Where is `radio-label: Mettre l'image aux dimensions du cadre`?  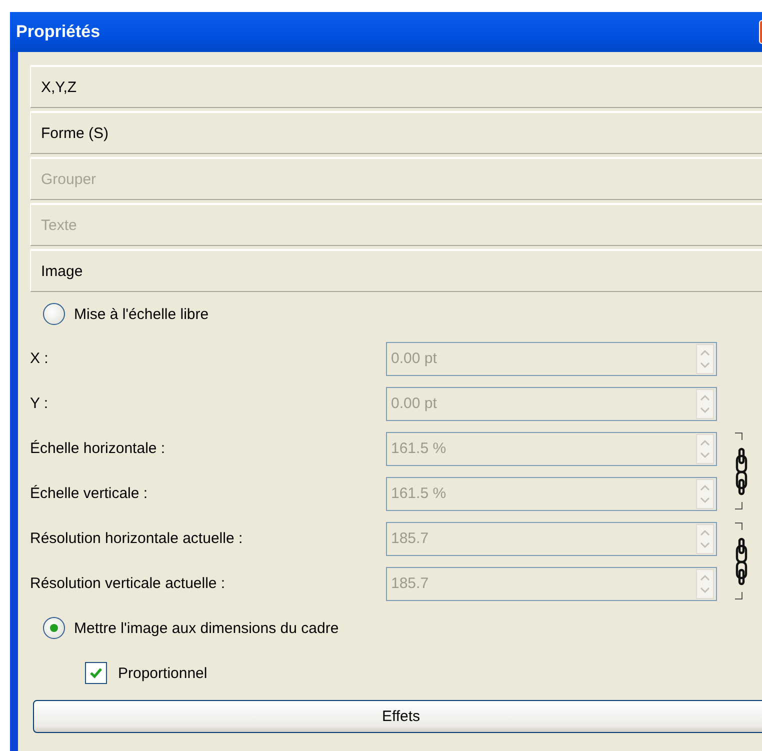
radio-label: Mettre l'image aux dimensions du cadre is located at coordinates (206, 628).